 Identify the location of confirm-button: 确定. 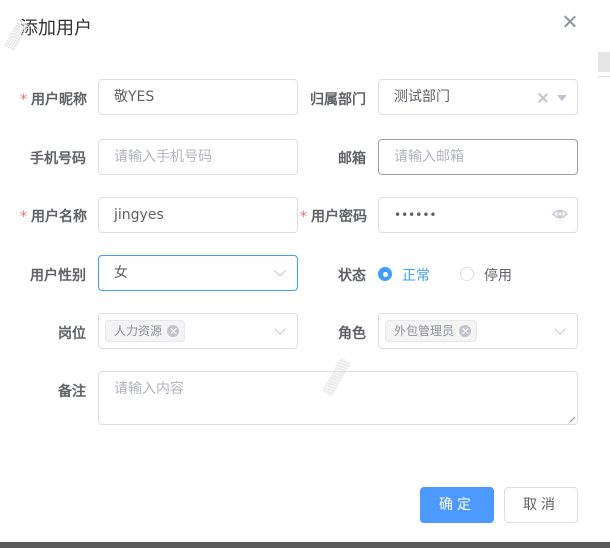
(457, 505).